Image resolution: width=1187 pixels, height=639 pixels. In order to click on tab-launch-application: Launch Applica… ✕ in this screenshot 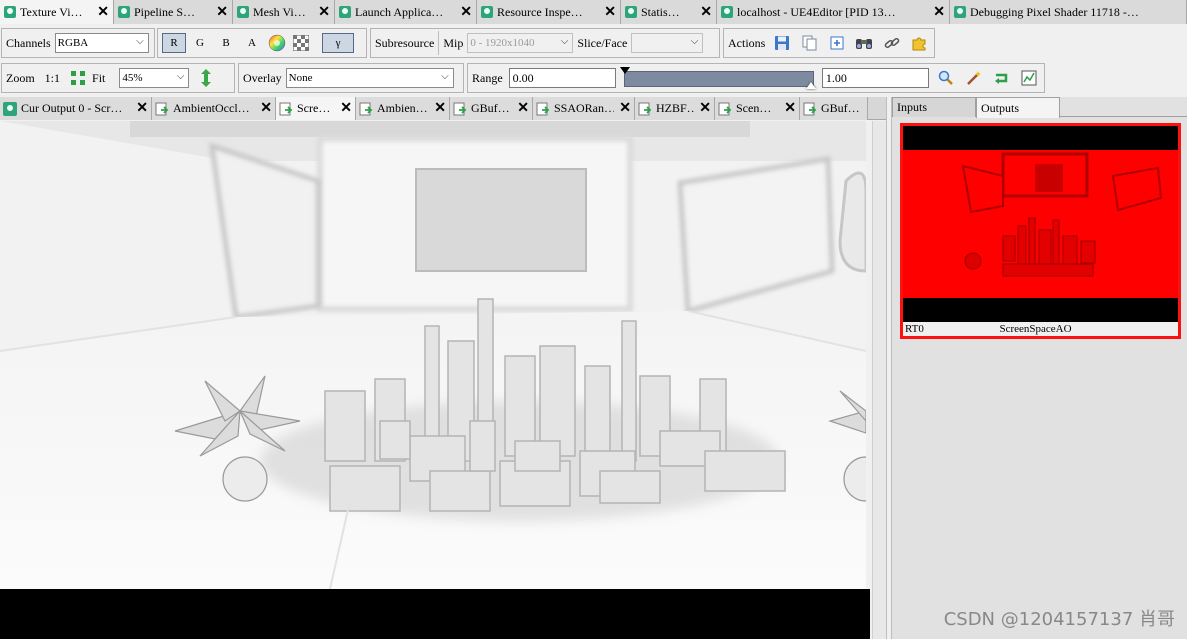, I will do `click(406, 12)`.